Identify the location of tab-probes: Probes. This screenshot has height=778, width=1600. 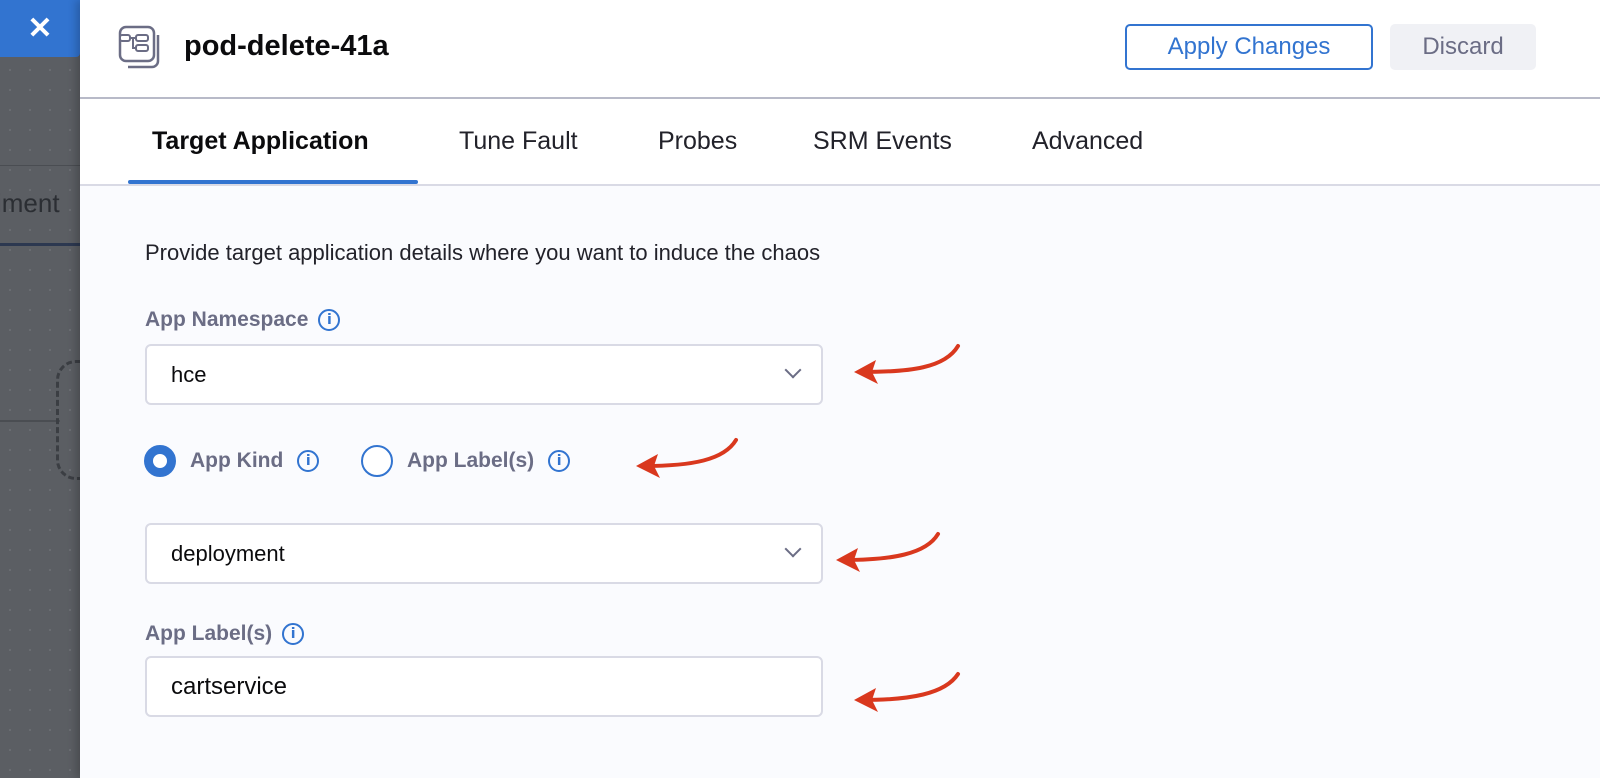
(697, 141).